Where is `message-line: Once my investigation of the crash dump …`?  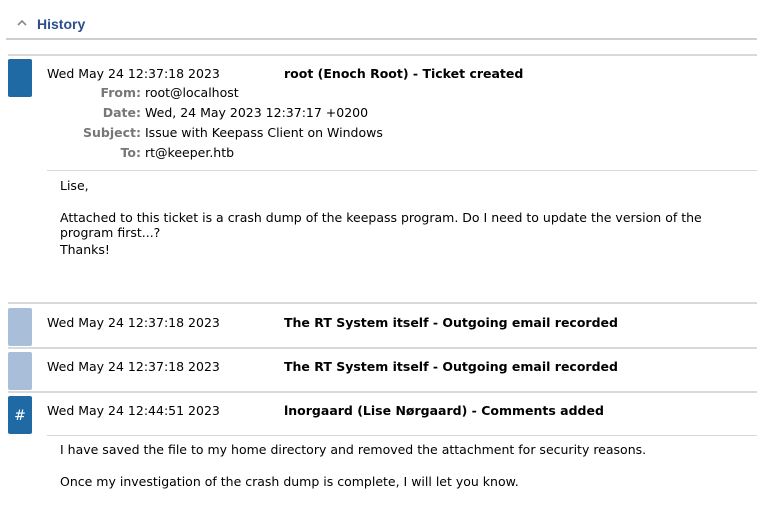
message-line: Once my investigation of the crash dump … is located at coordinates (289, 481).